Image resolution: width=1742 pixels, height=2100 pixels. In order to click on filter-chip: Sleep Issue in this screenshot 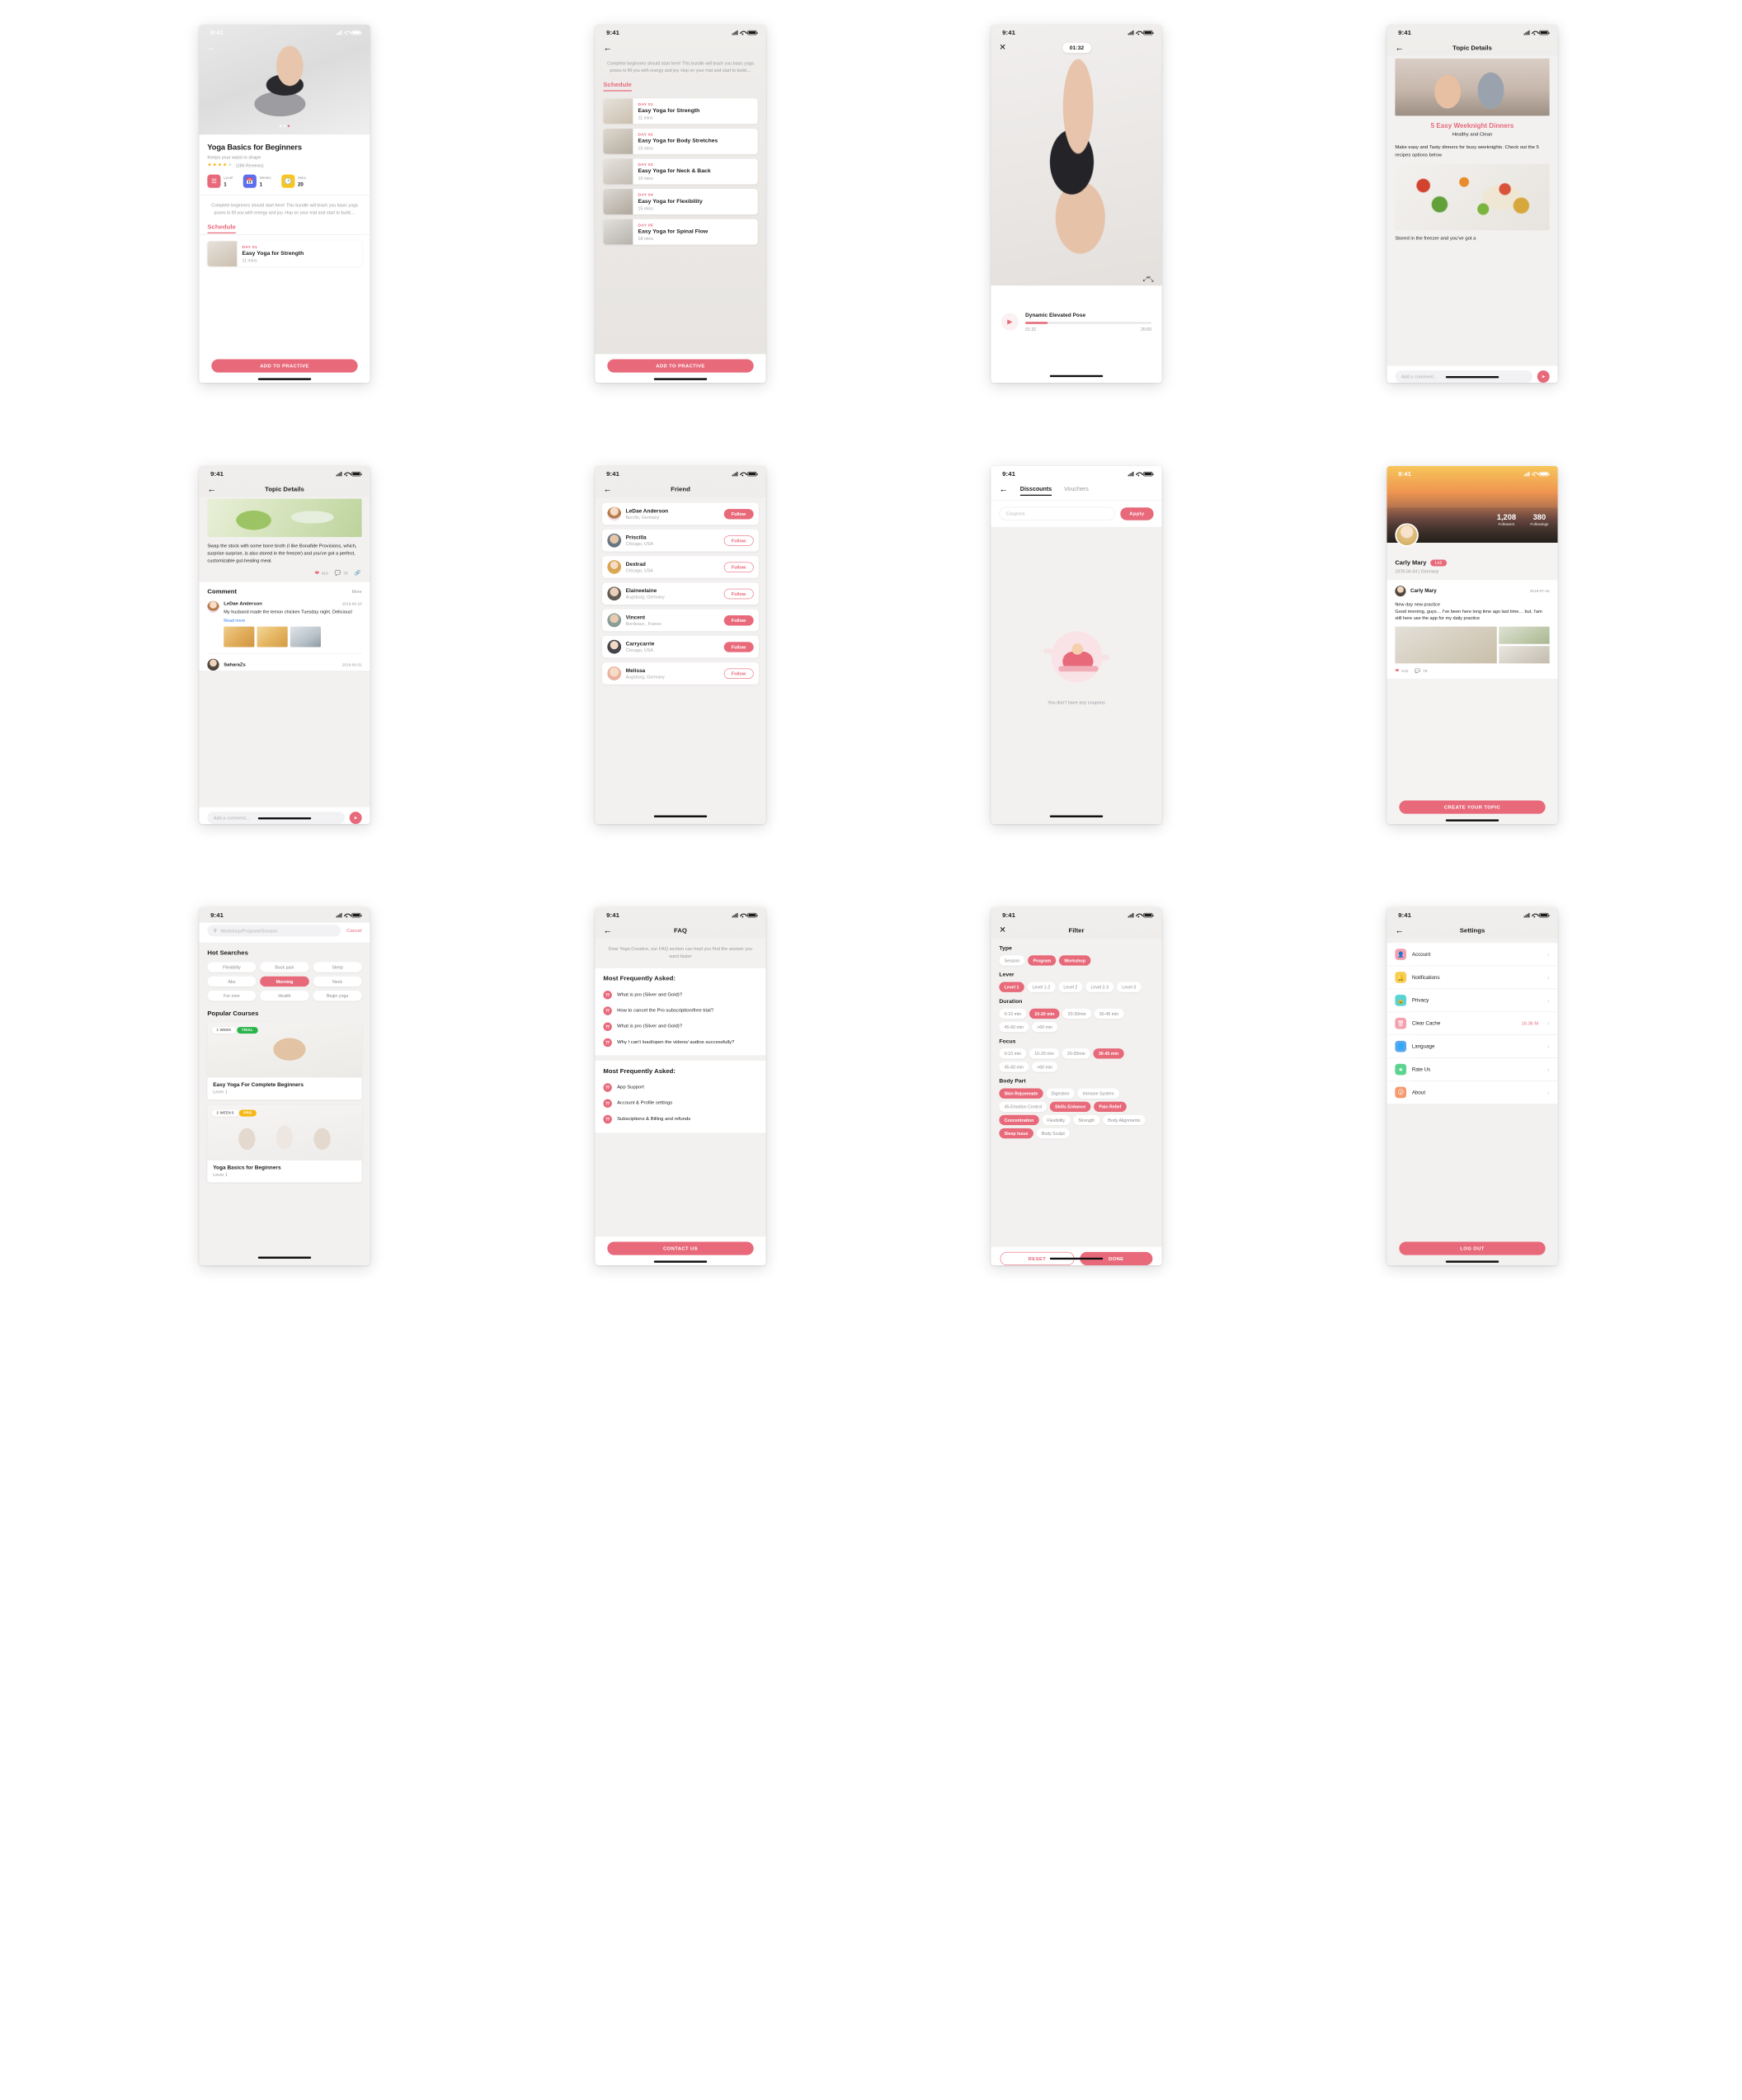, I will do `click(1016, 1133)`.